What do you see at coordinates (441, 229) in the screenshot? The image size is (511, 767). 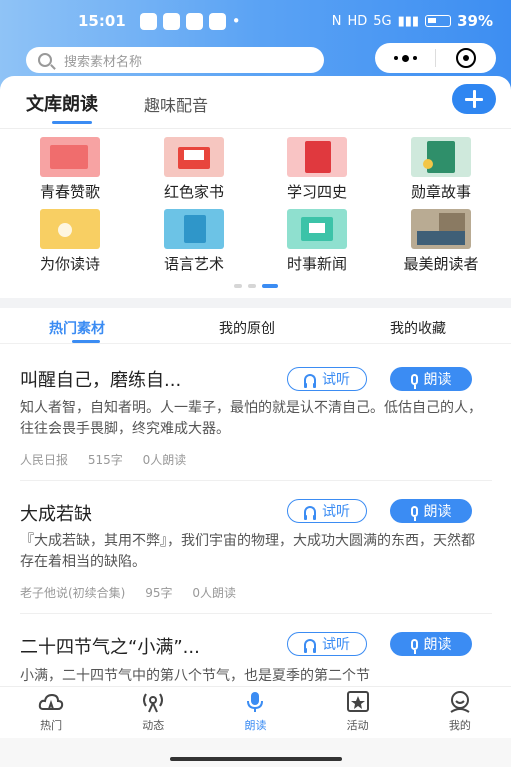 I see `reader-photo-icon` at bounding box center [441, 229].